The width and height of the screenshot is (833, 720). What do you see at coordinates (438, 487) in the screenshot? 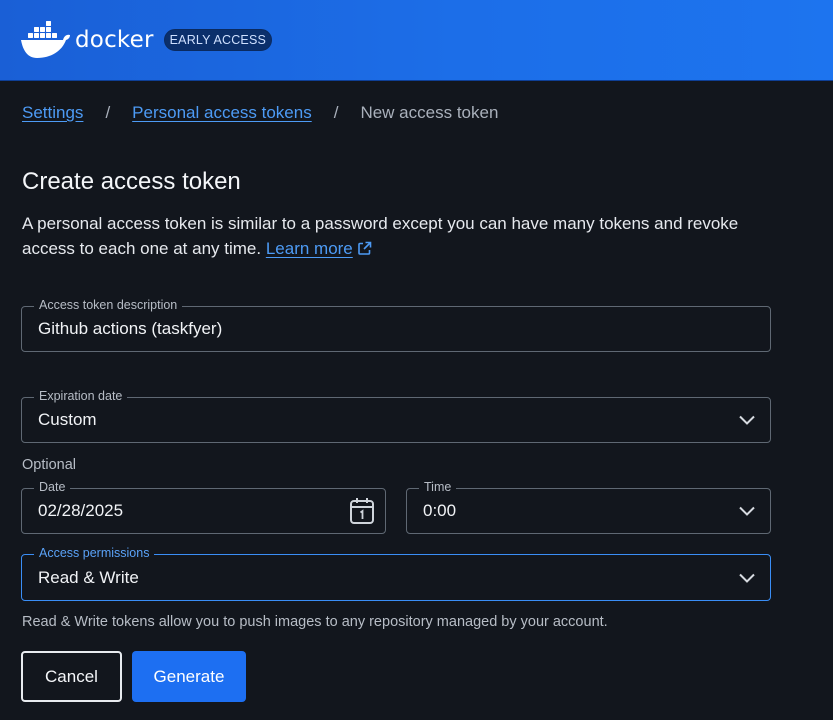
I see `time-label: Time` at bounding box center [438, 487].